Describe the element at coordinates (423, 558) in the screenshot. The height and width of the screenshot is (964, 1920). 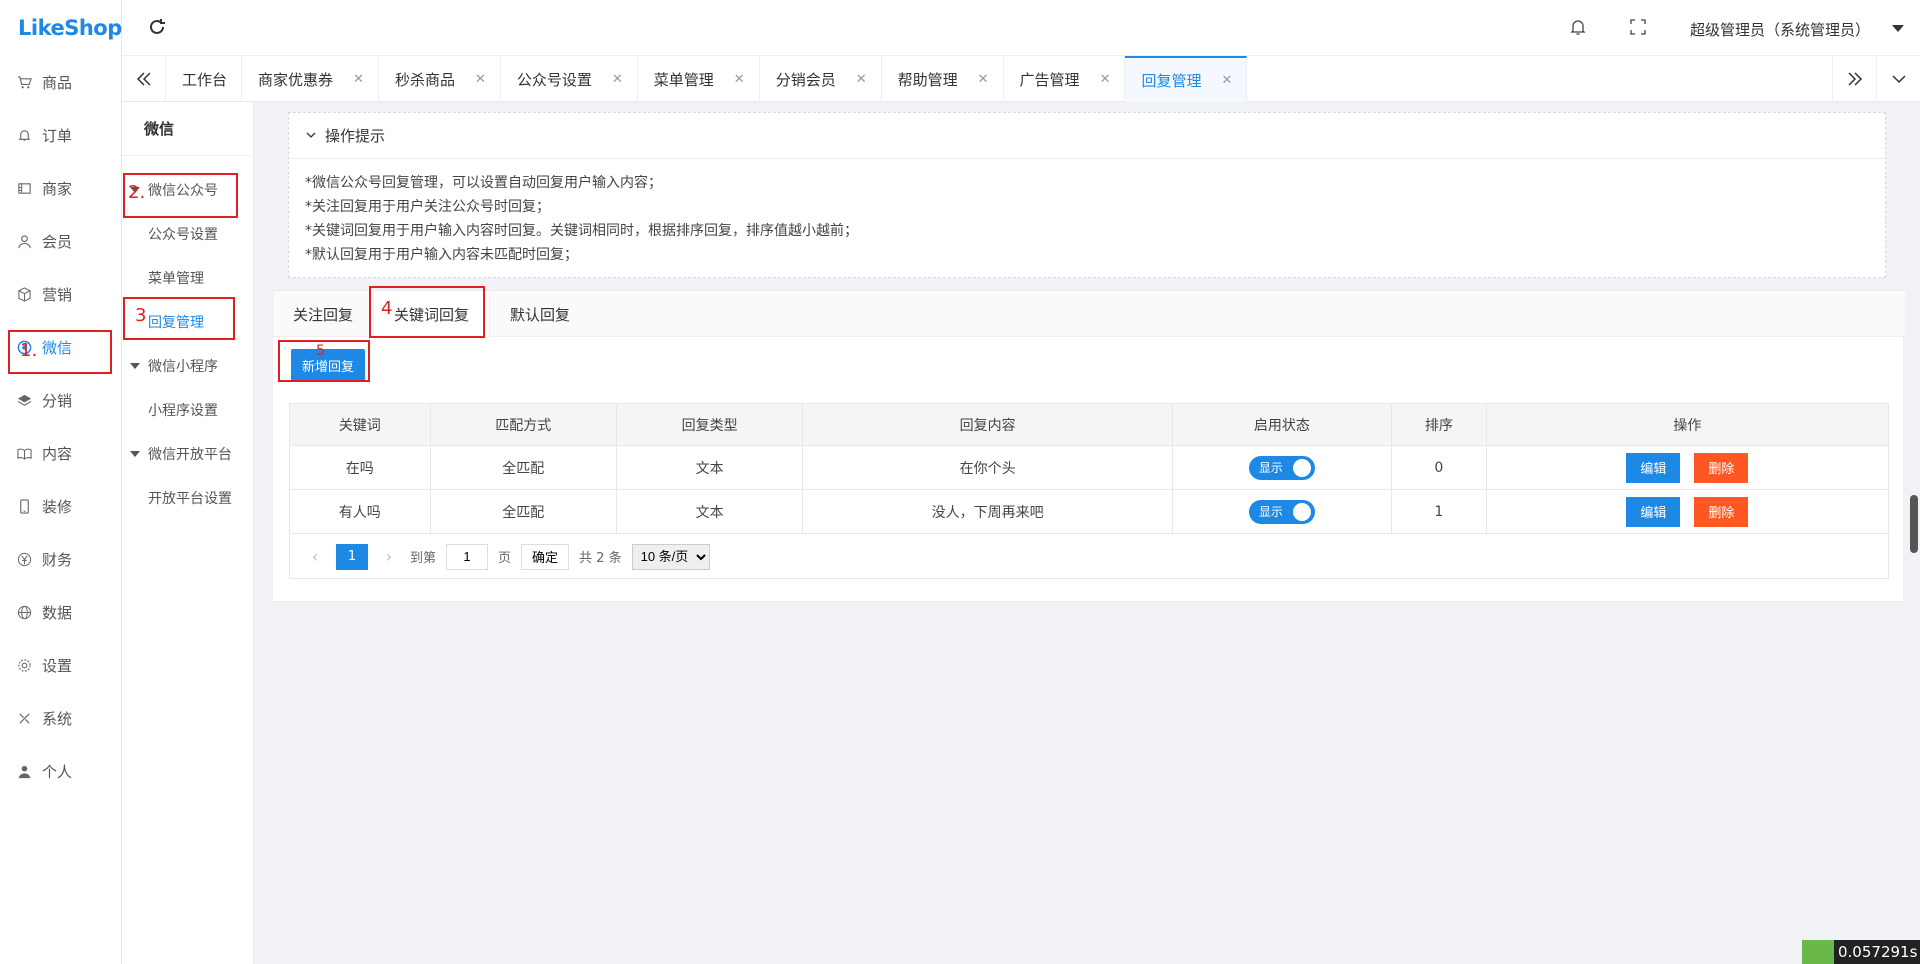
I see `goto-label: 到第` at that location.